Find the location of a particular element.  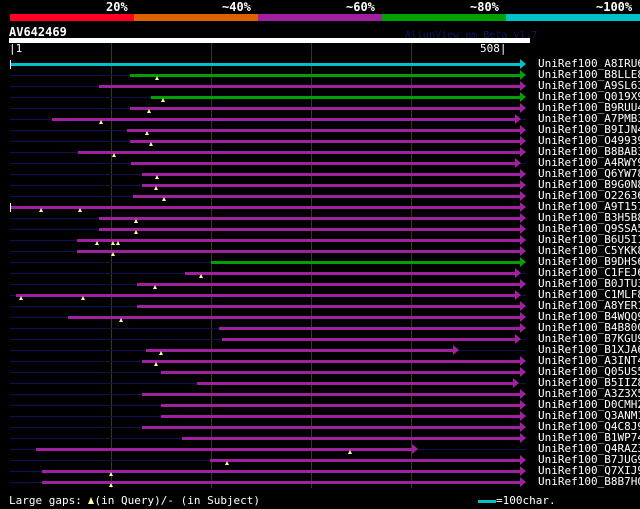

hit-row: UniRef100_B8B7H0 is located at coordinates (320, 481).